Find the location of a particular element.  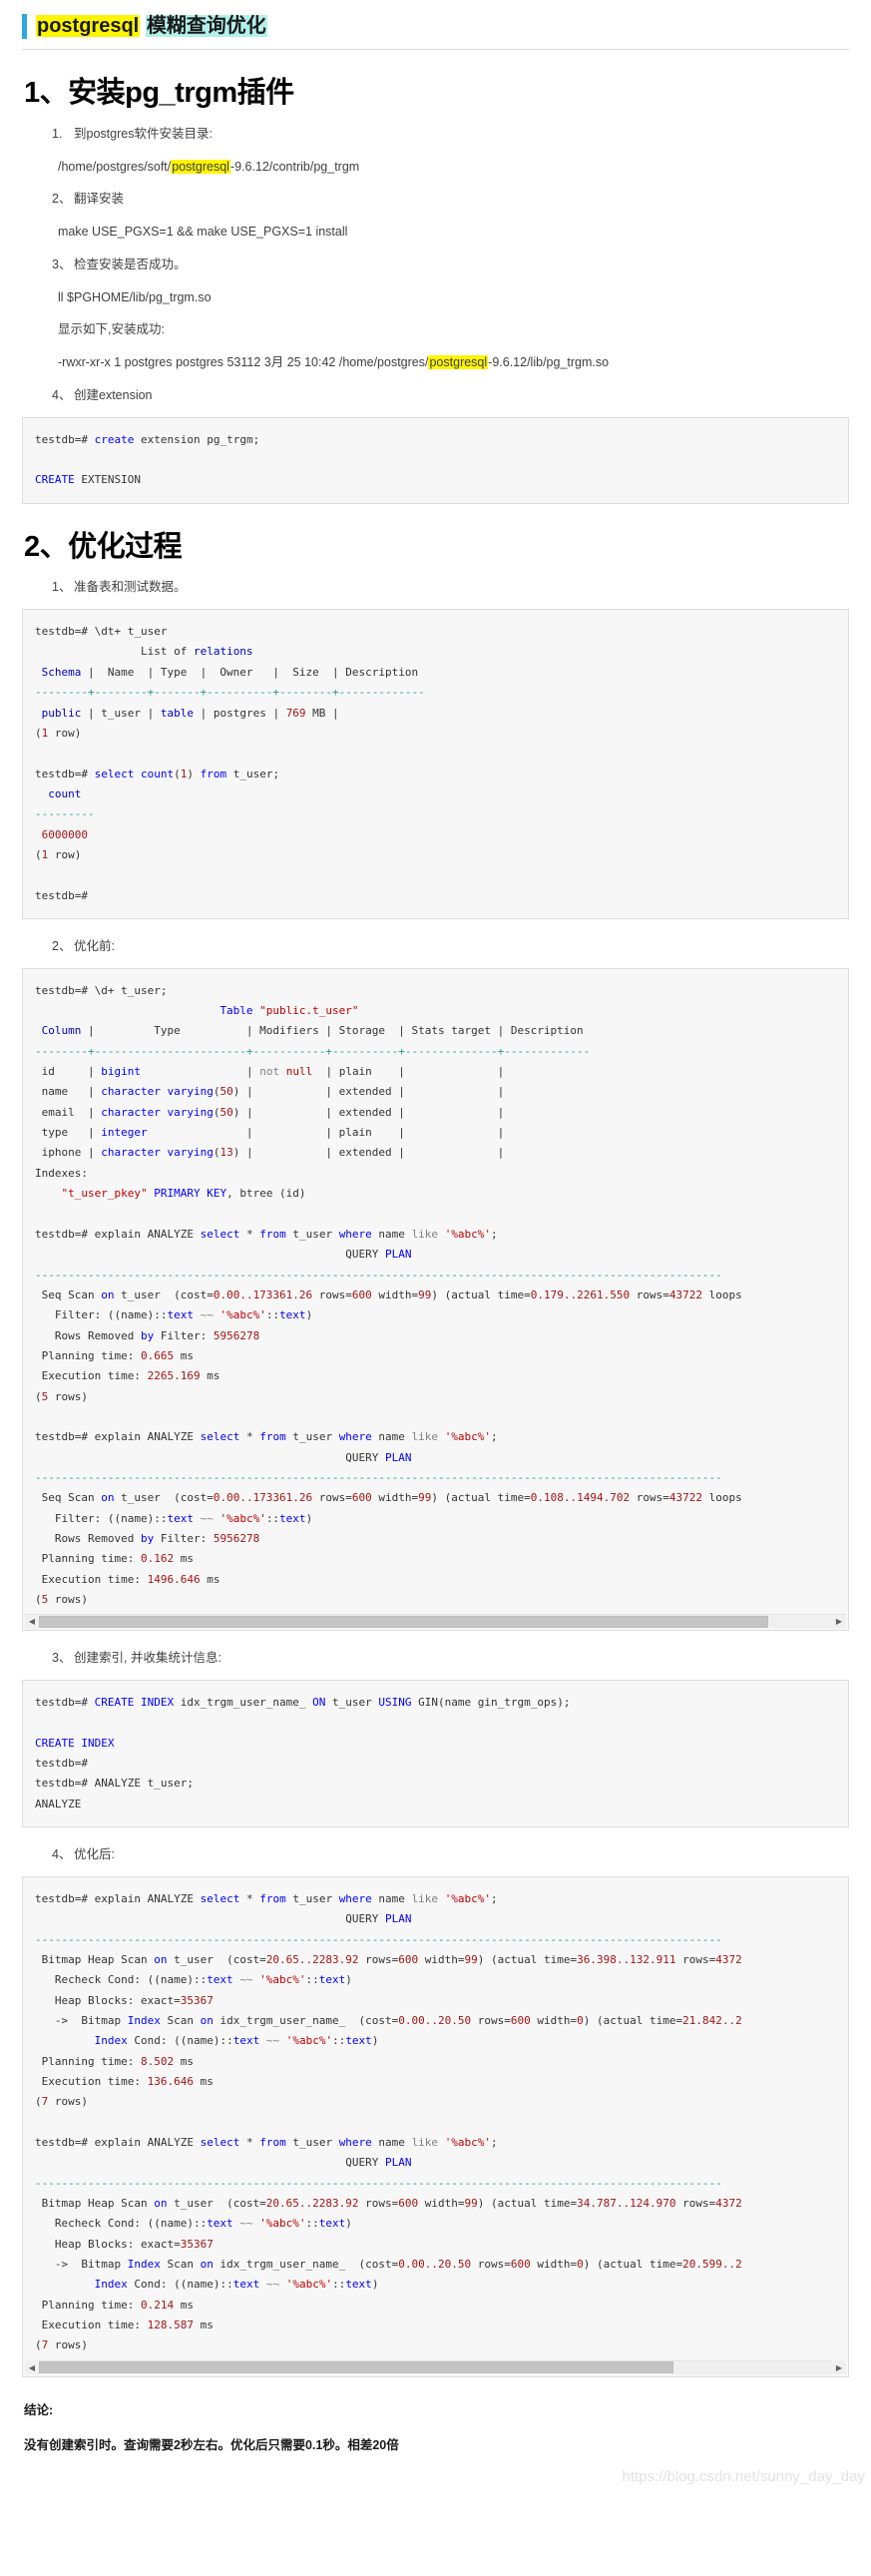

step-label: 准备表和测试数据。 is located at coordinates (130, 587).